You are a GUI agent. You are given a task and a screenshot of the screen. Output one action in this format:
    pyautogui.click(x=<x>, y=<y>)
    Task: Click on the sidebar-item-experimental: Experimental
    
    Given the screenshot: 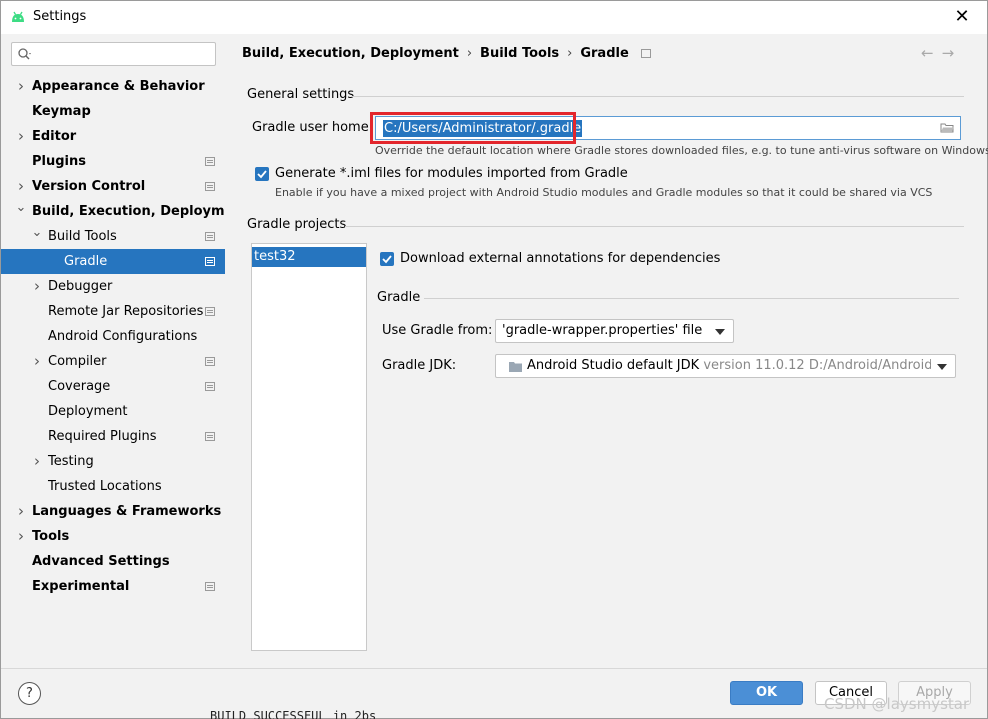 What is the action you would take?
    pyautogui.click(x=113, y=586)
    